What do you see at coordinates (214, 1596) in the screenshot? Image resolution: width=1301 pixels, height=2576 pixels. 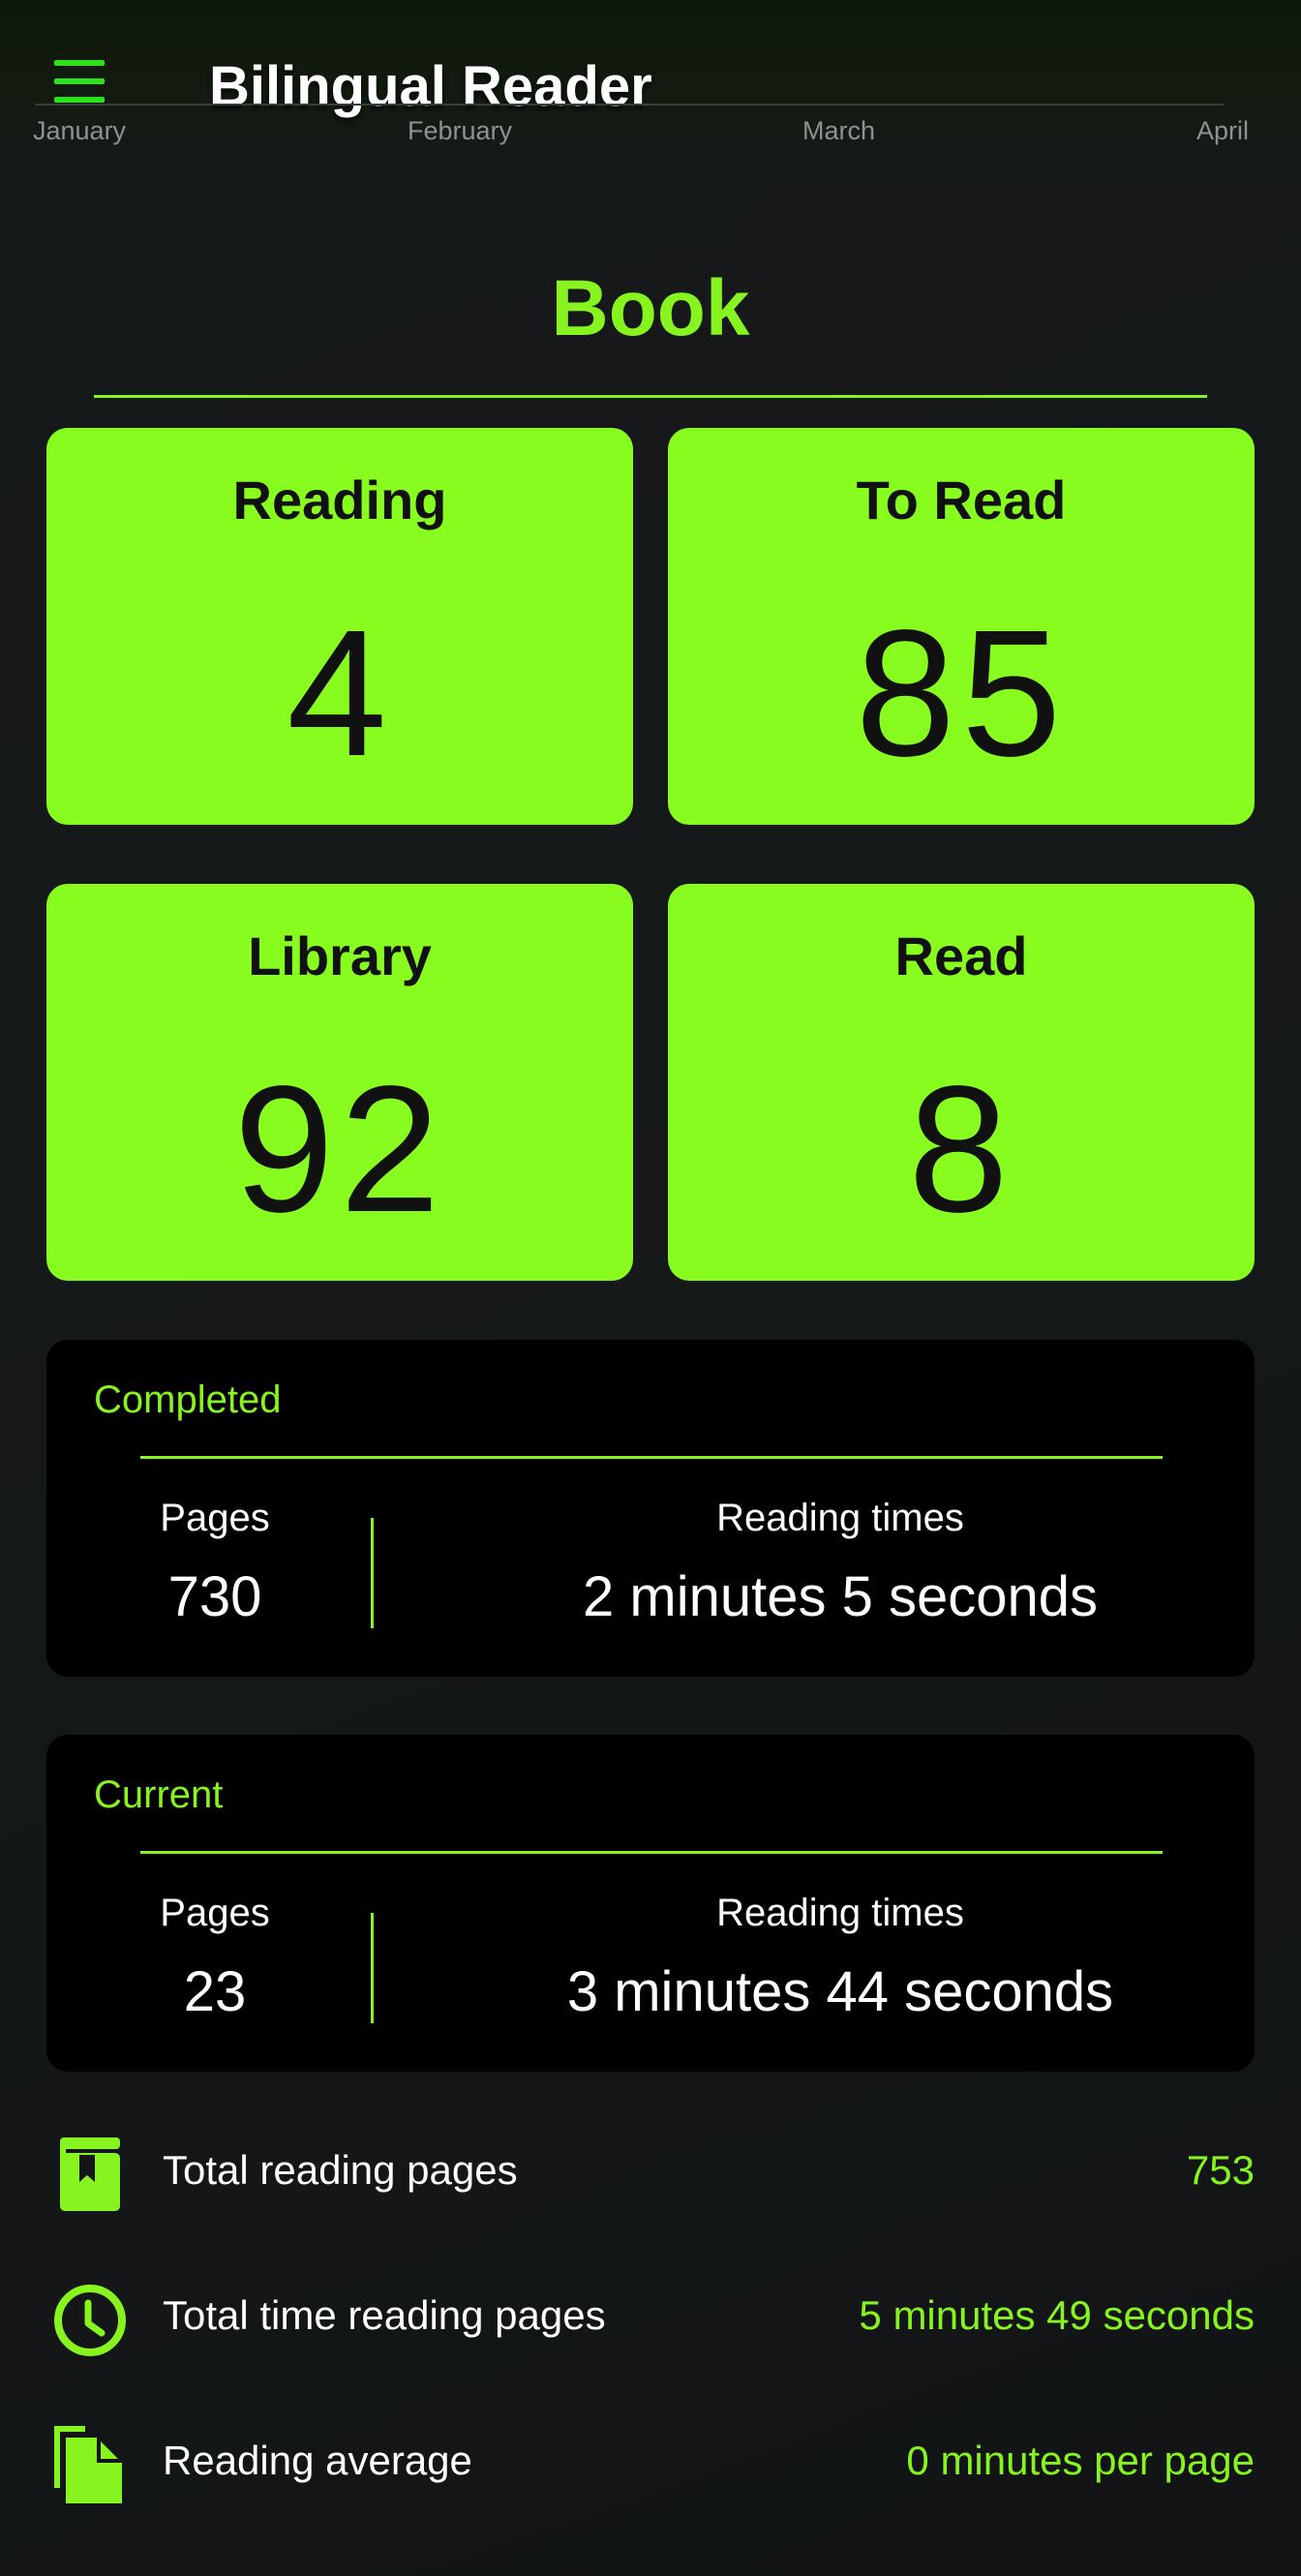 I see `pages-value: 730` at bounding box center [214, 1596].